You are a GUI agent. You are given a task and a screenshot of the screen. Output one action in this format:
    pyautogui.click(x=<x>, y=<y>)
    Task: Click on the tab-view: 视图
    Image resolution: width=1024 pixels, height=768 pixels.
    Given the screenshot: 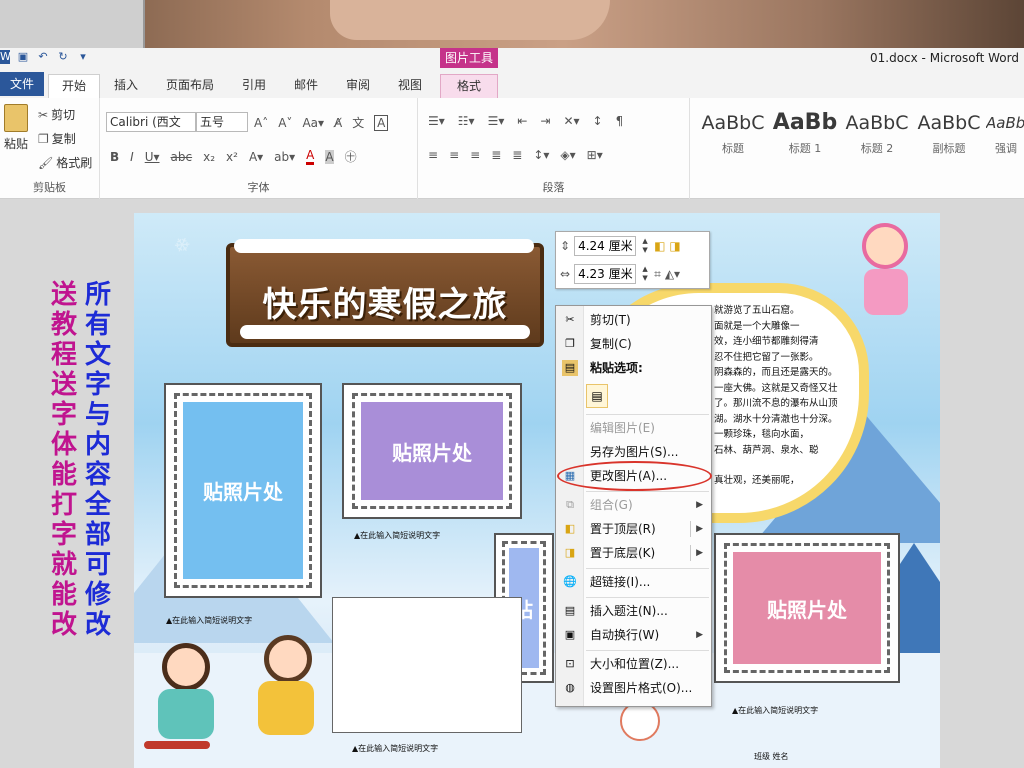 What is the action you would take?
    pyautogui.click(x=410, y=86)
    